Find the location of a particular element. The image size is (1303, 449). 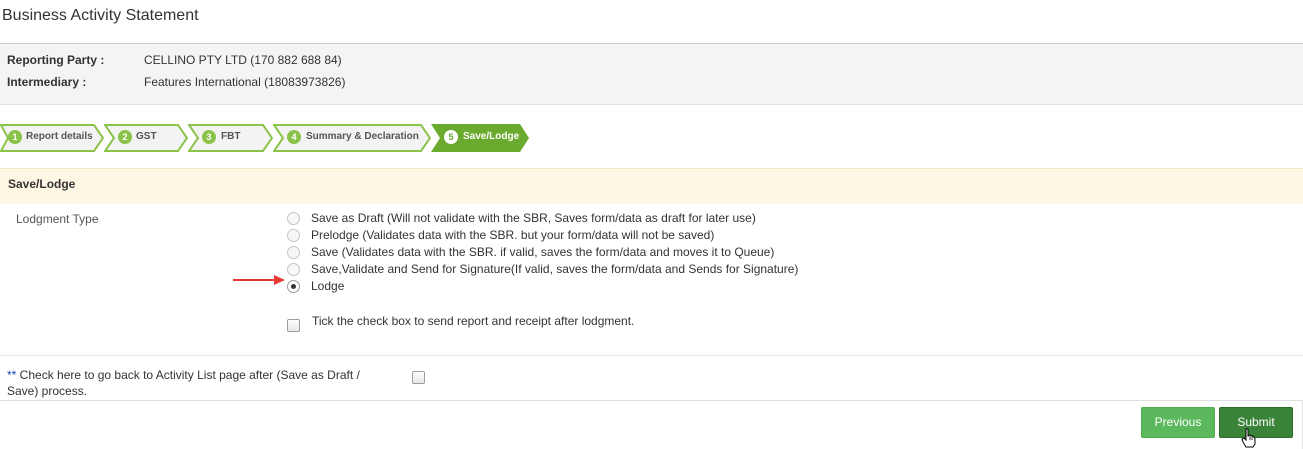

step-number: 2 is located at coordinates (125, 137).